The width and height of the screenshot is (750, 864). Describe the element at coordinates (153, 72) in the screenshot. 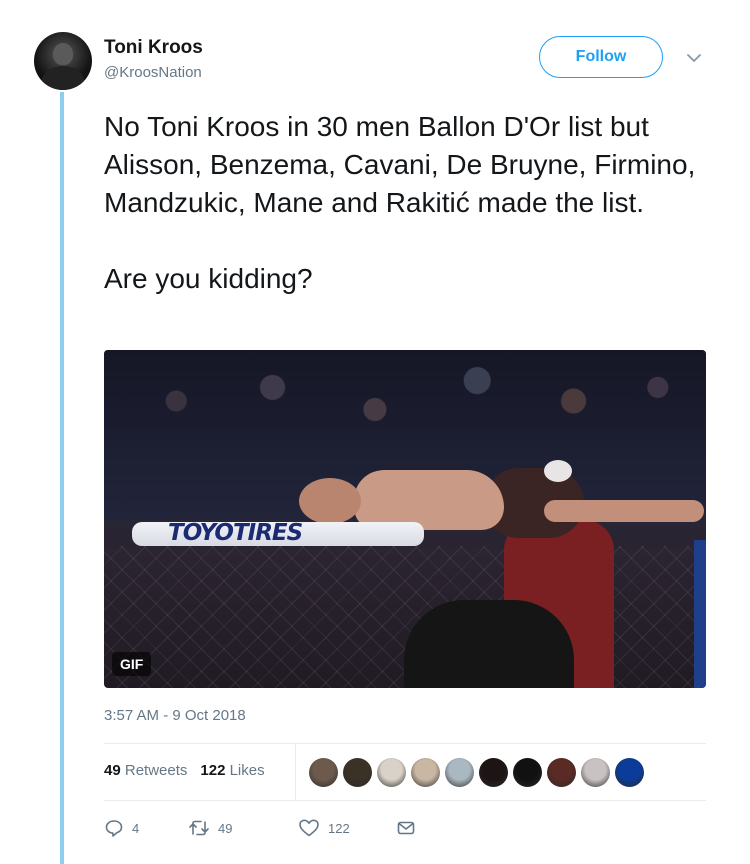

I see `user-handle: @KroosNation` at that location.